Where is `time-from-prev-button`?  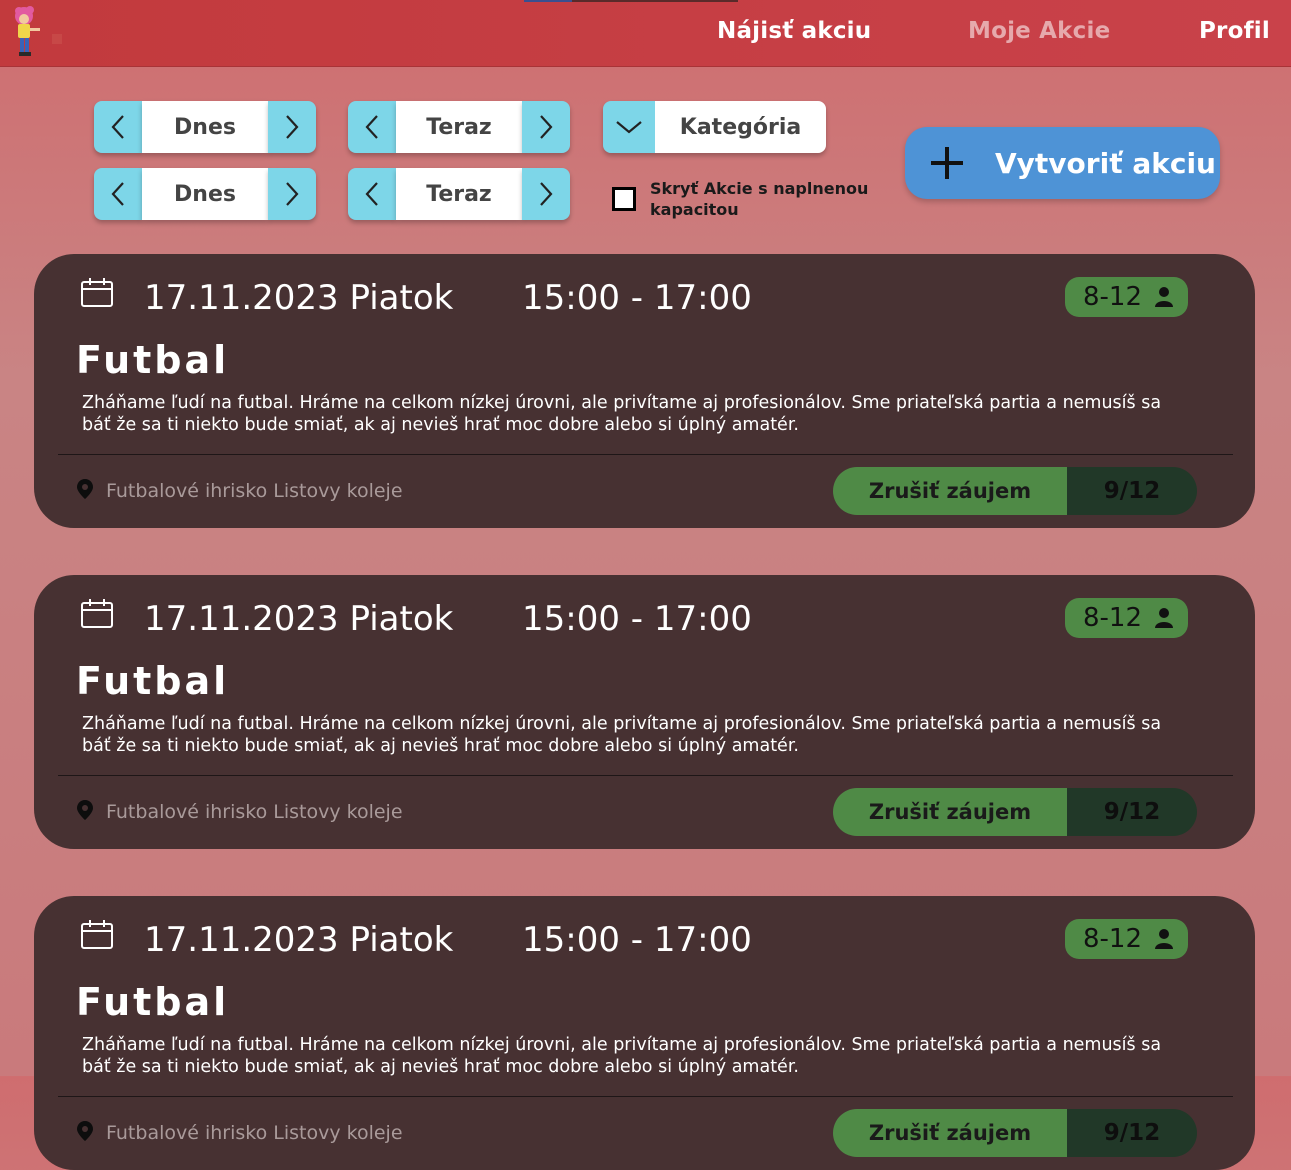
time-from-prev-button is located at coordinates (372, 127).